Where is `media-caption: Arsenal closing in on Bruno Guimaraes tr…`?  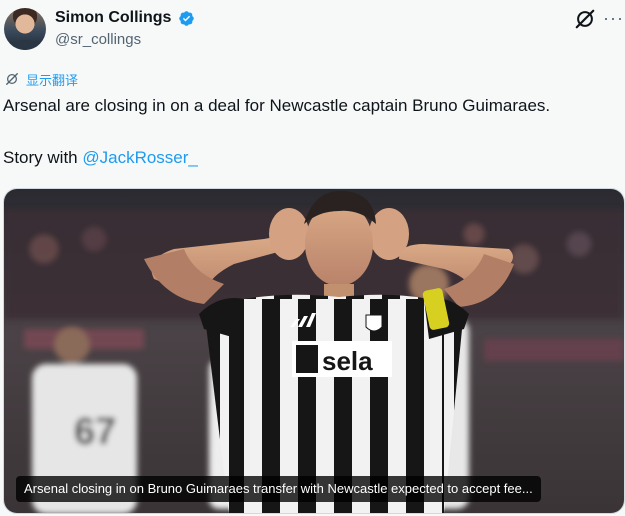
media-caption: Arsenal closing in on Bruno Guimaraes tr… is located at coordinates (278, 489).